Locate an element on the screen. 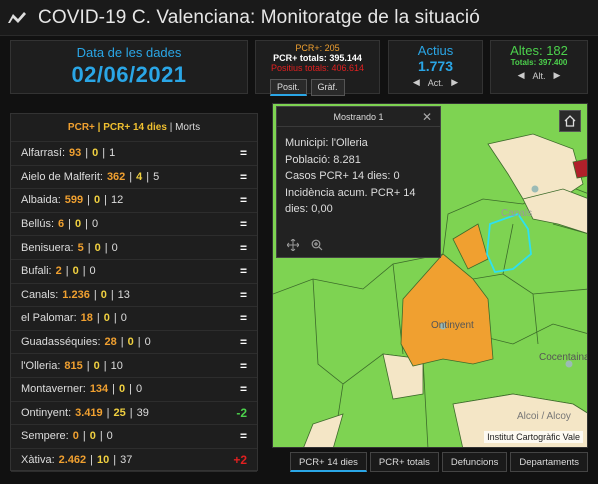  list-item: Bellús: 6 | 0 | 0 = is located at coordinates (134, 225).